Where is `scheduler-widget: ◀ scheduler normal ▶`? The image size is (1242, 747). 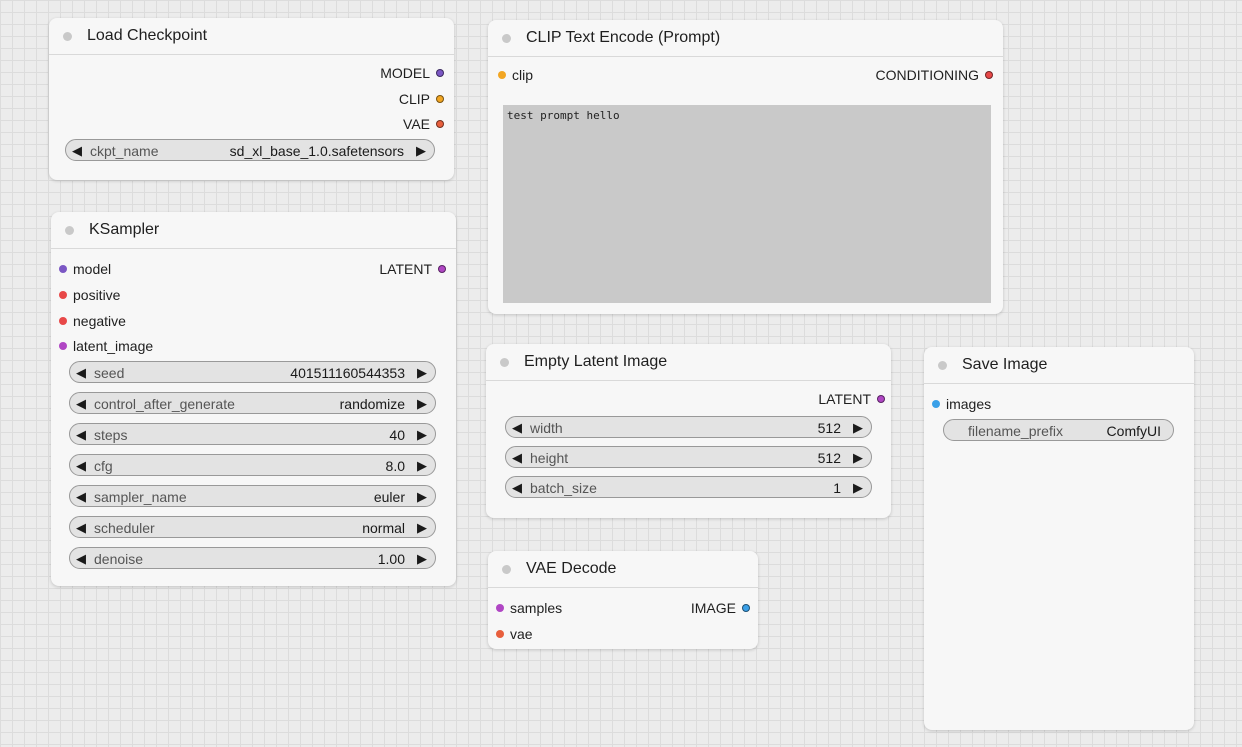
scheduler-widget: ◀ scheduler normal ▶ is located at coordinates (252, 527).